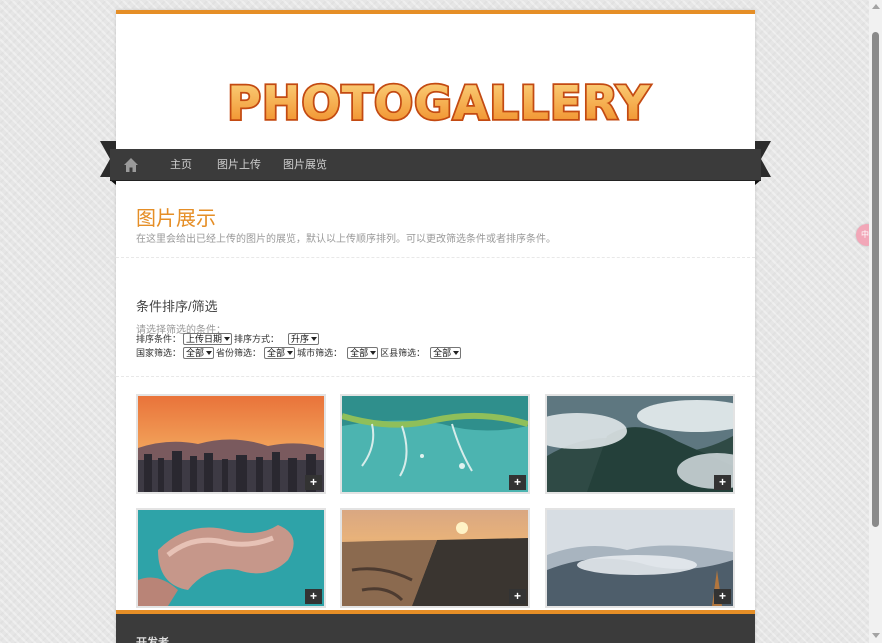 This screenshot has height=643, width=882. I want to click on misty-forest-photo, so click(640, 444).